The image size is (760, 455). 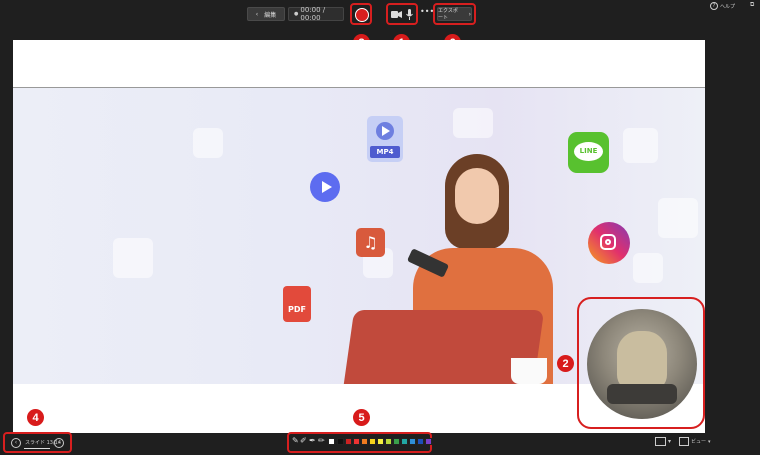 I want to click on play-icon, so click(x=325, y=187).